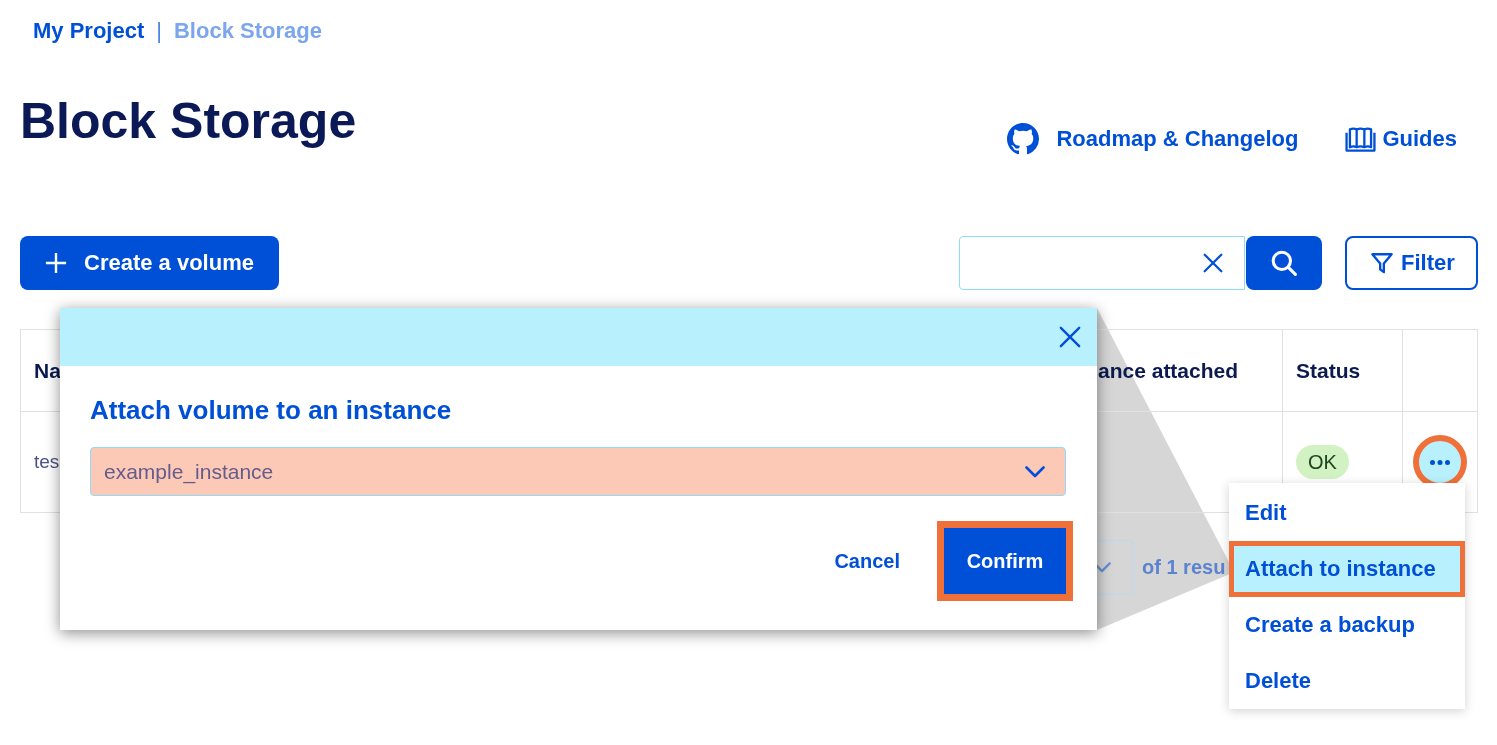 This screenshot has height=745, width=1497. I want to click on search-button, so click(1284, 263).